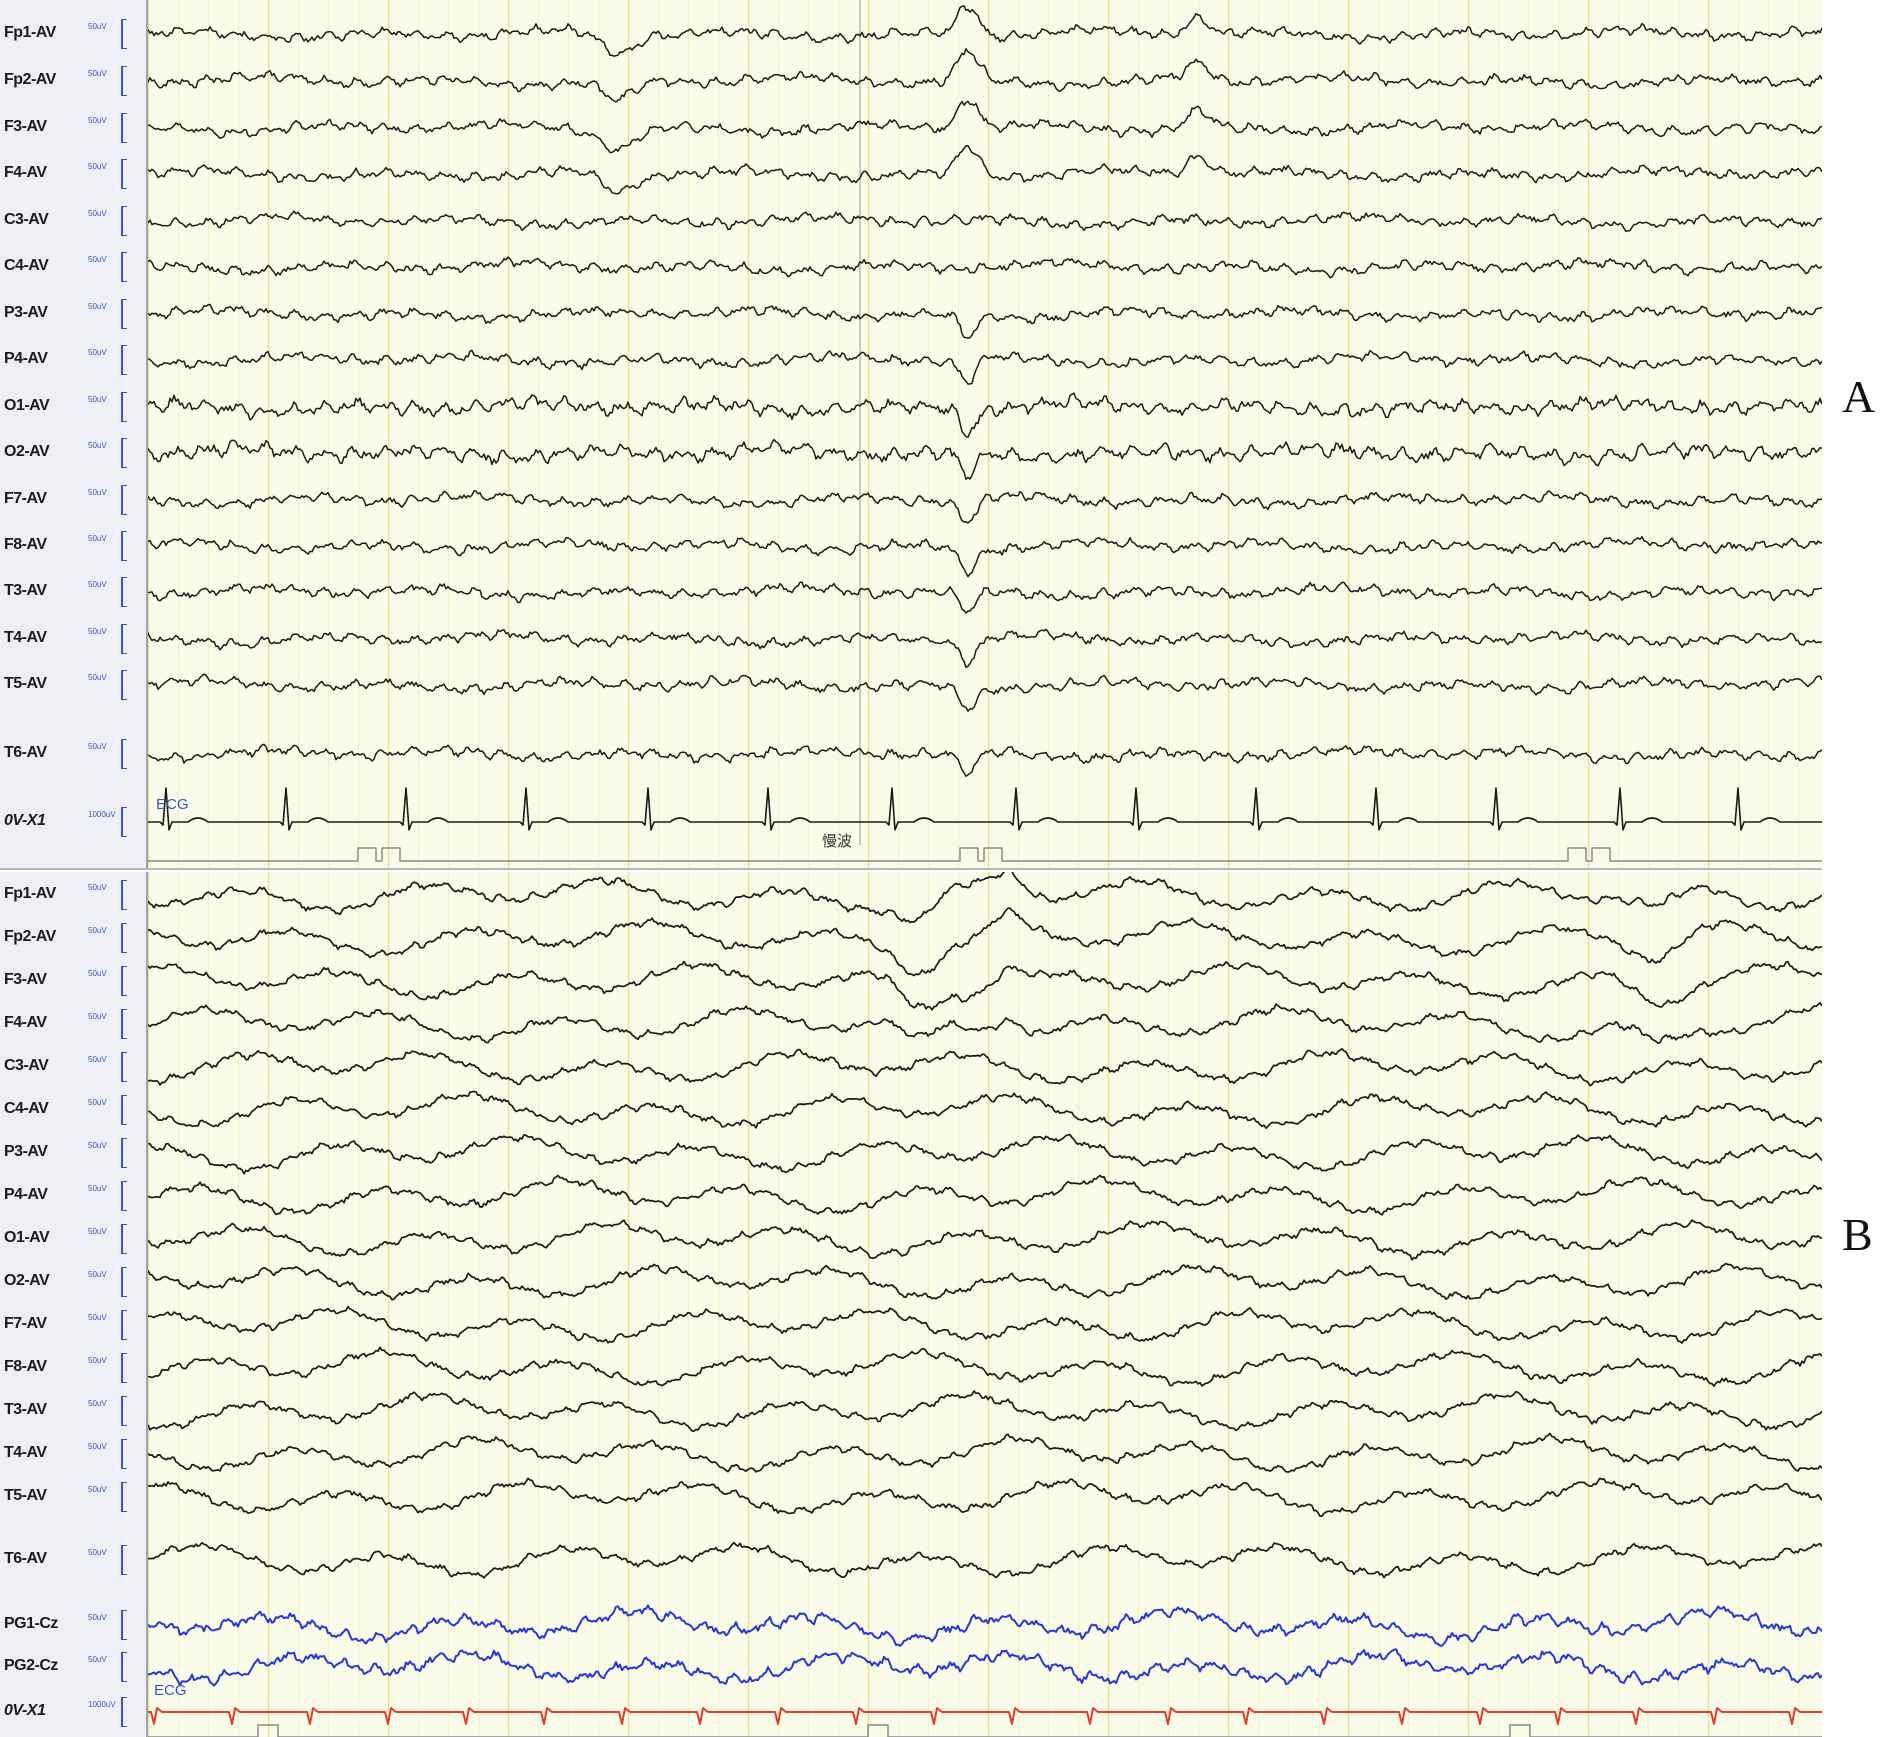 The width and height of the screenshot is (1901, 1737). What do you see at coordinates (102, 814) in the screenshot?
I see `channel-gain: 1000uV` at bounding box center [102, 814].